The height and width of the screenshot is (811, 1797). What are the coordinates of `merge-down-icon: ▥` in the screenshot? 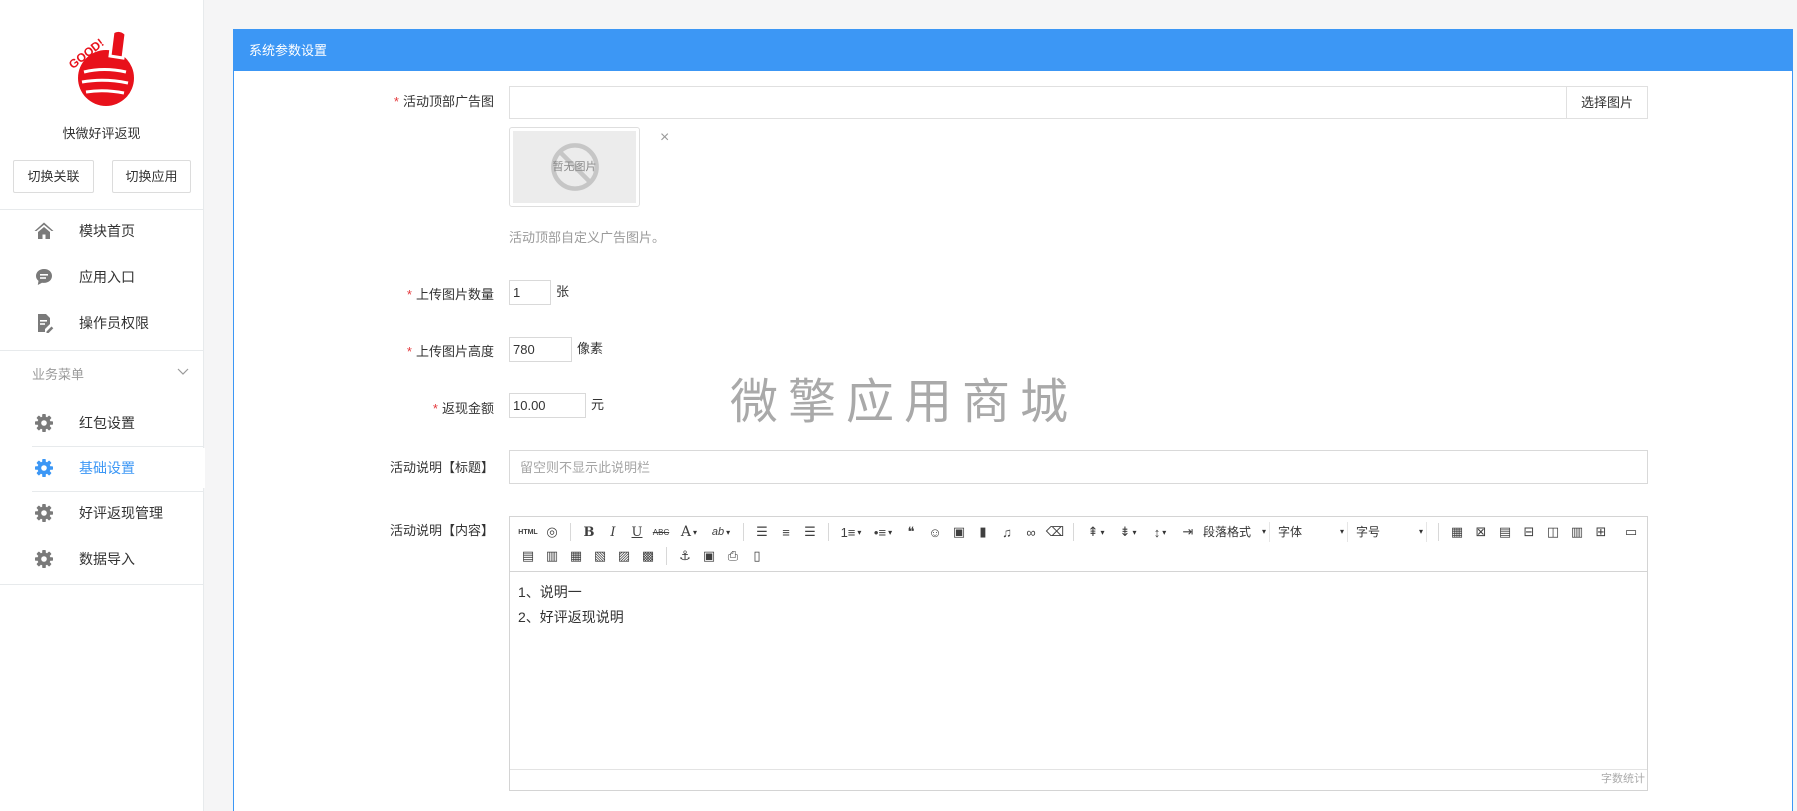 It's located at (552, 556).